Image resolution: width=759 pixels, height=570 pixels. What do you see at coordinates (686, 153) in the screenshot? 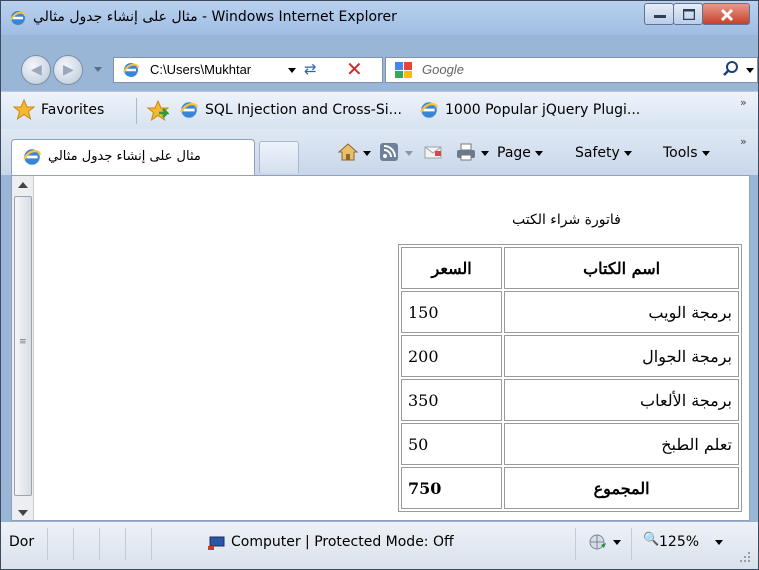
I see `tools-menu: Tools` at bounding box center [686, 153].